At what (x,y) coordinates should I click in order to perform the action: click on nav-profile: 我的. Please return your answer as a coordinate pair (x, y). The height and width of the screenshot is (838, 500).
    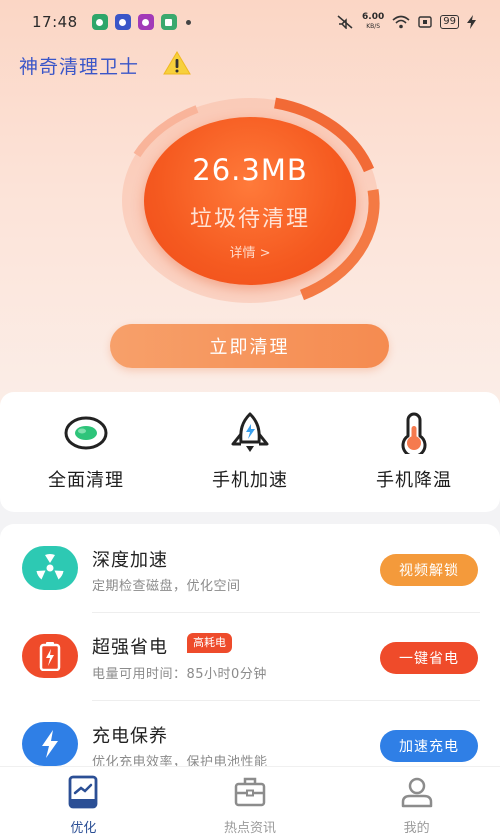
    Looking at the image, I should click on (417, 805).